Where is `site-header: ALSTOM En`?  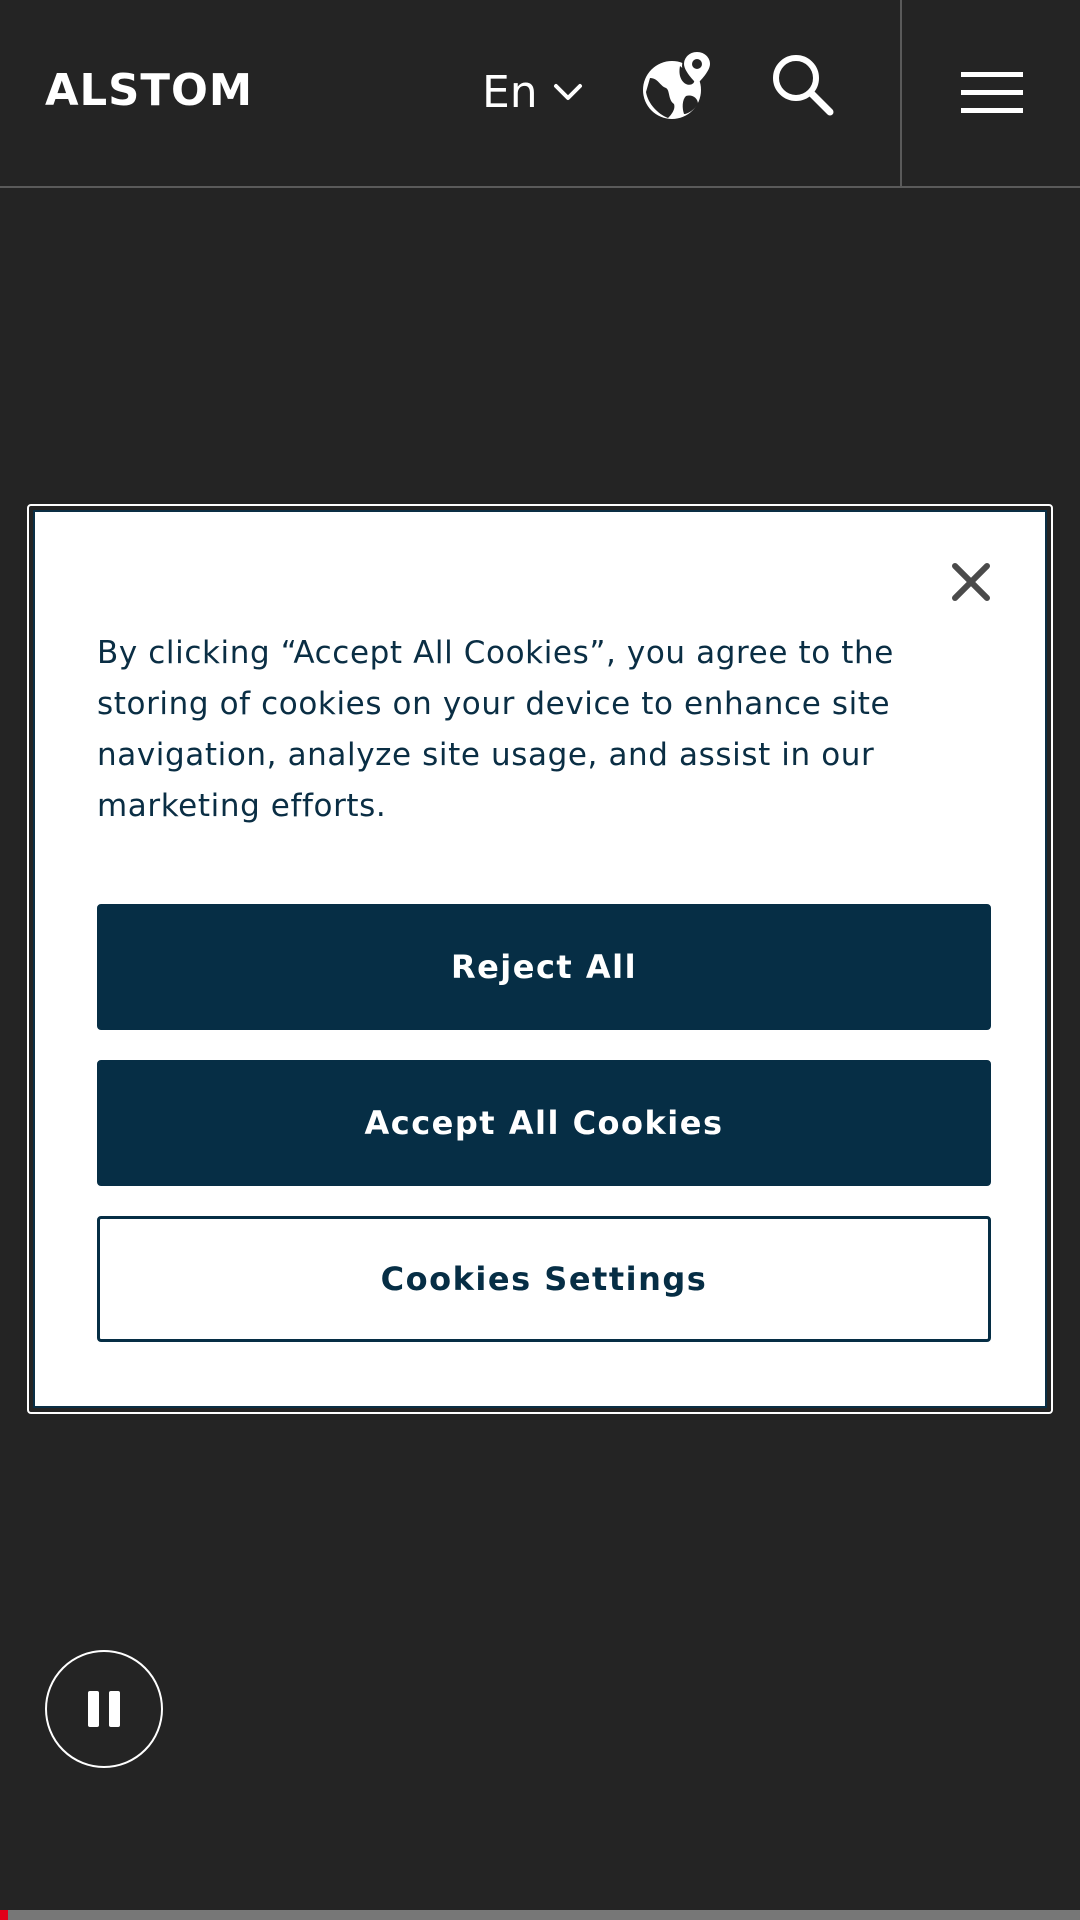 site-header: ALSTOM En is located at coordinates (540, 94).